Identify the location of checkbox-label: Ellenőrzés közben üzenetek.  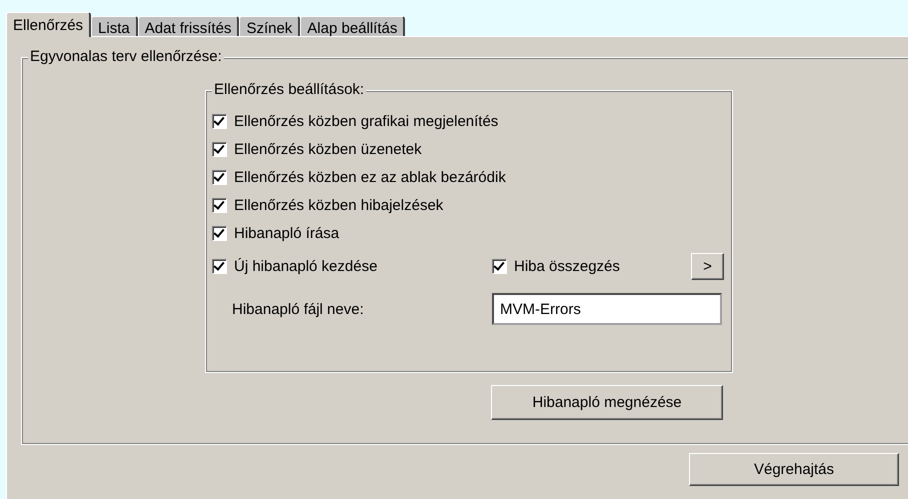
(328, 149).